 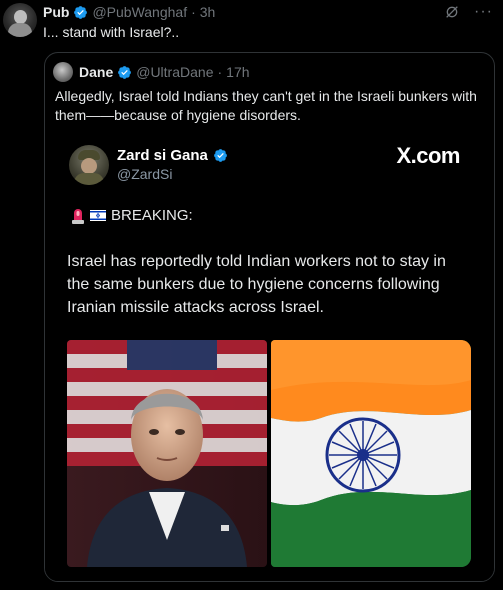 I want to click on post-header: Pub @PubWanghaf · 3h, so click(x=129, y=12).